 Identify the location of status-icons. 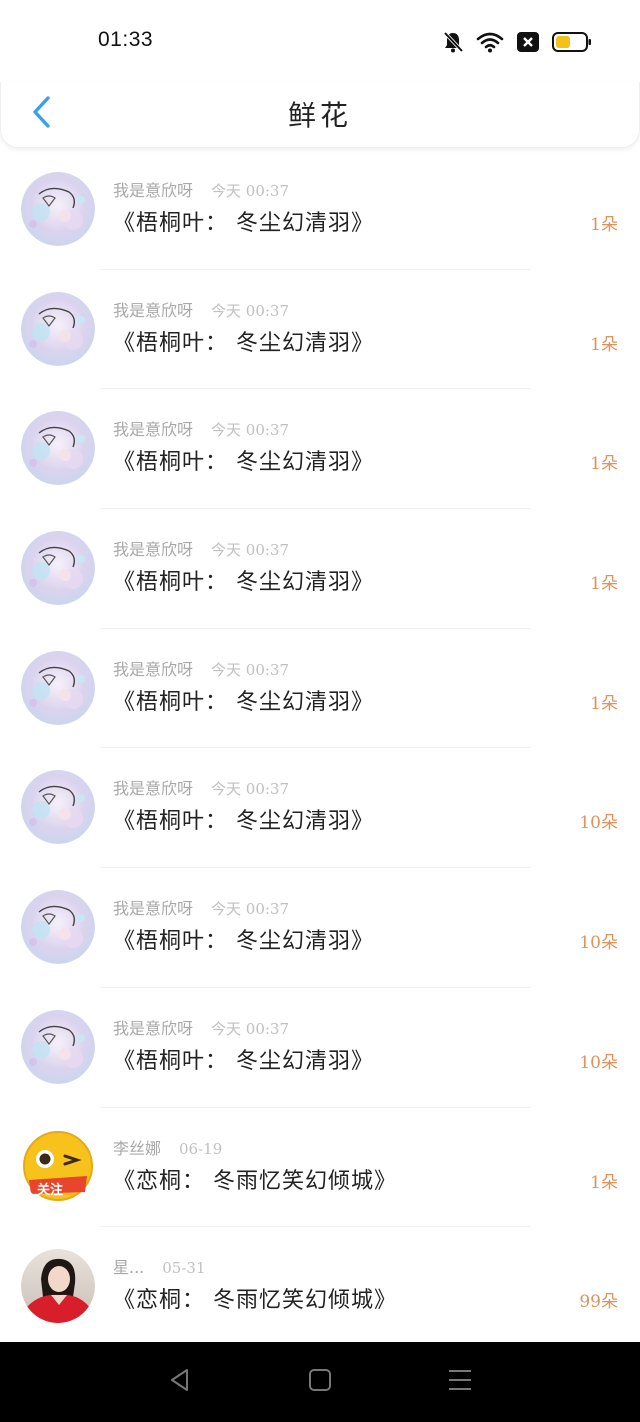
(517, 42).